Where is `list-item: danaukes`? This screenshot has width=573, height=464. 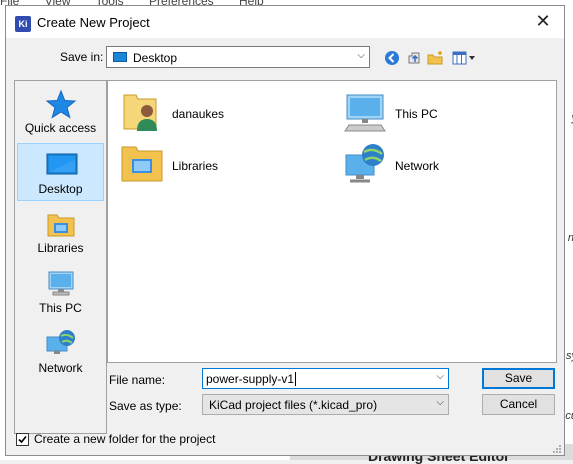 list-item: danaukes is located at coordinates (220, 114).